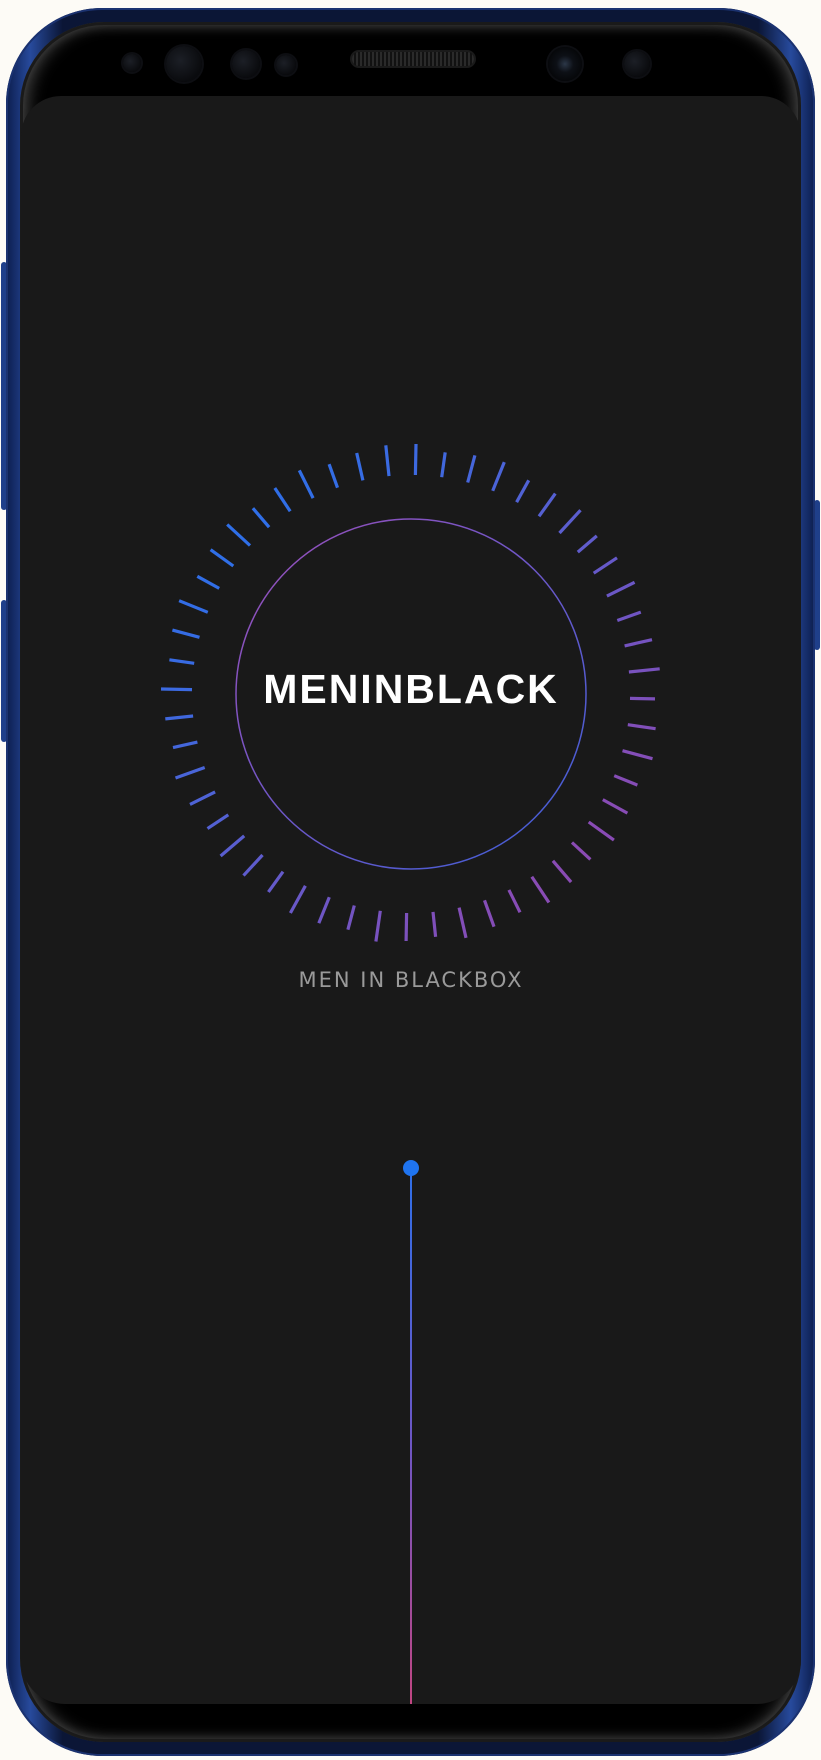  Describe the element at coordinates (286, 65) in the screenshot. I see `led-sensor-icon` at that location.